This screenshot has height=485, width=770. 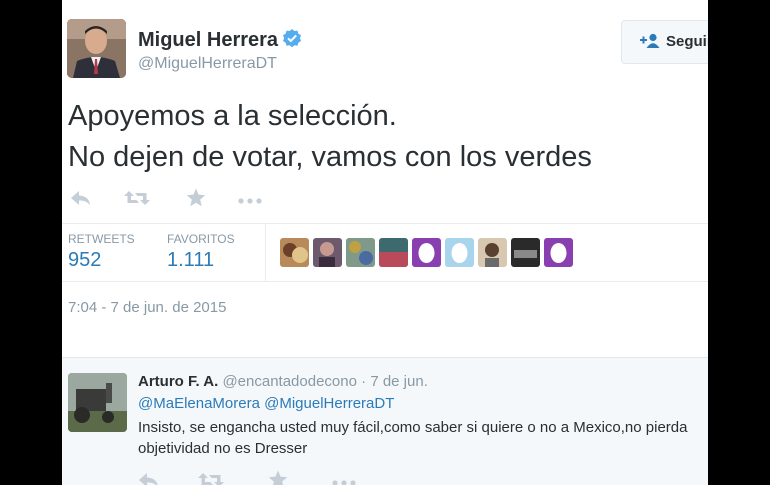 What do you see at coordinates (101, 239) in the screenshot?
I see `retweets-label: RETWEETS` at bounding box center [101, 239].